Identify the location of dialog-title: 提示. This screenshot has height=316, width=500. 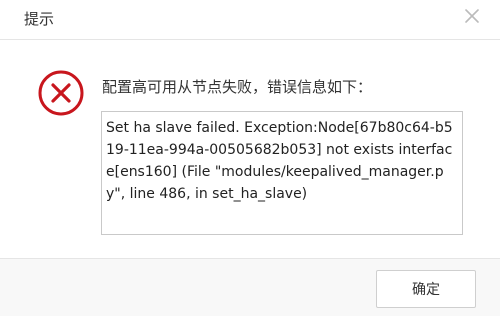
(39, 19).